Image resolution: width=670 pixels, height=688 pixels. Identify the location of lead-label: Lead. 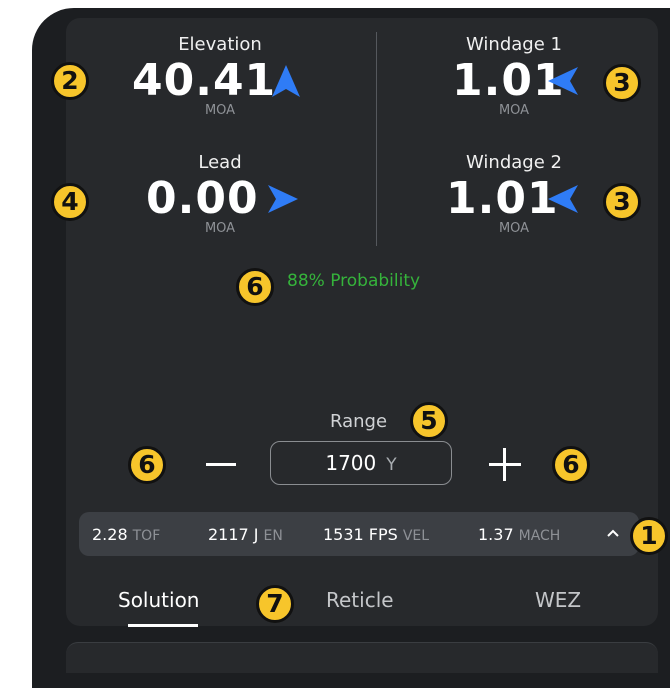
(220, 162).